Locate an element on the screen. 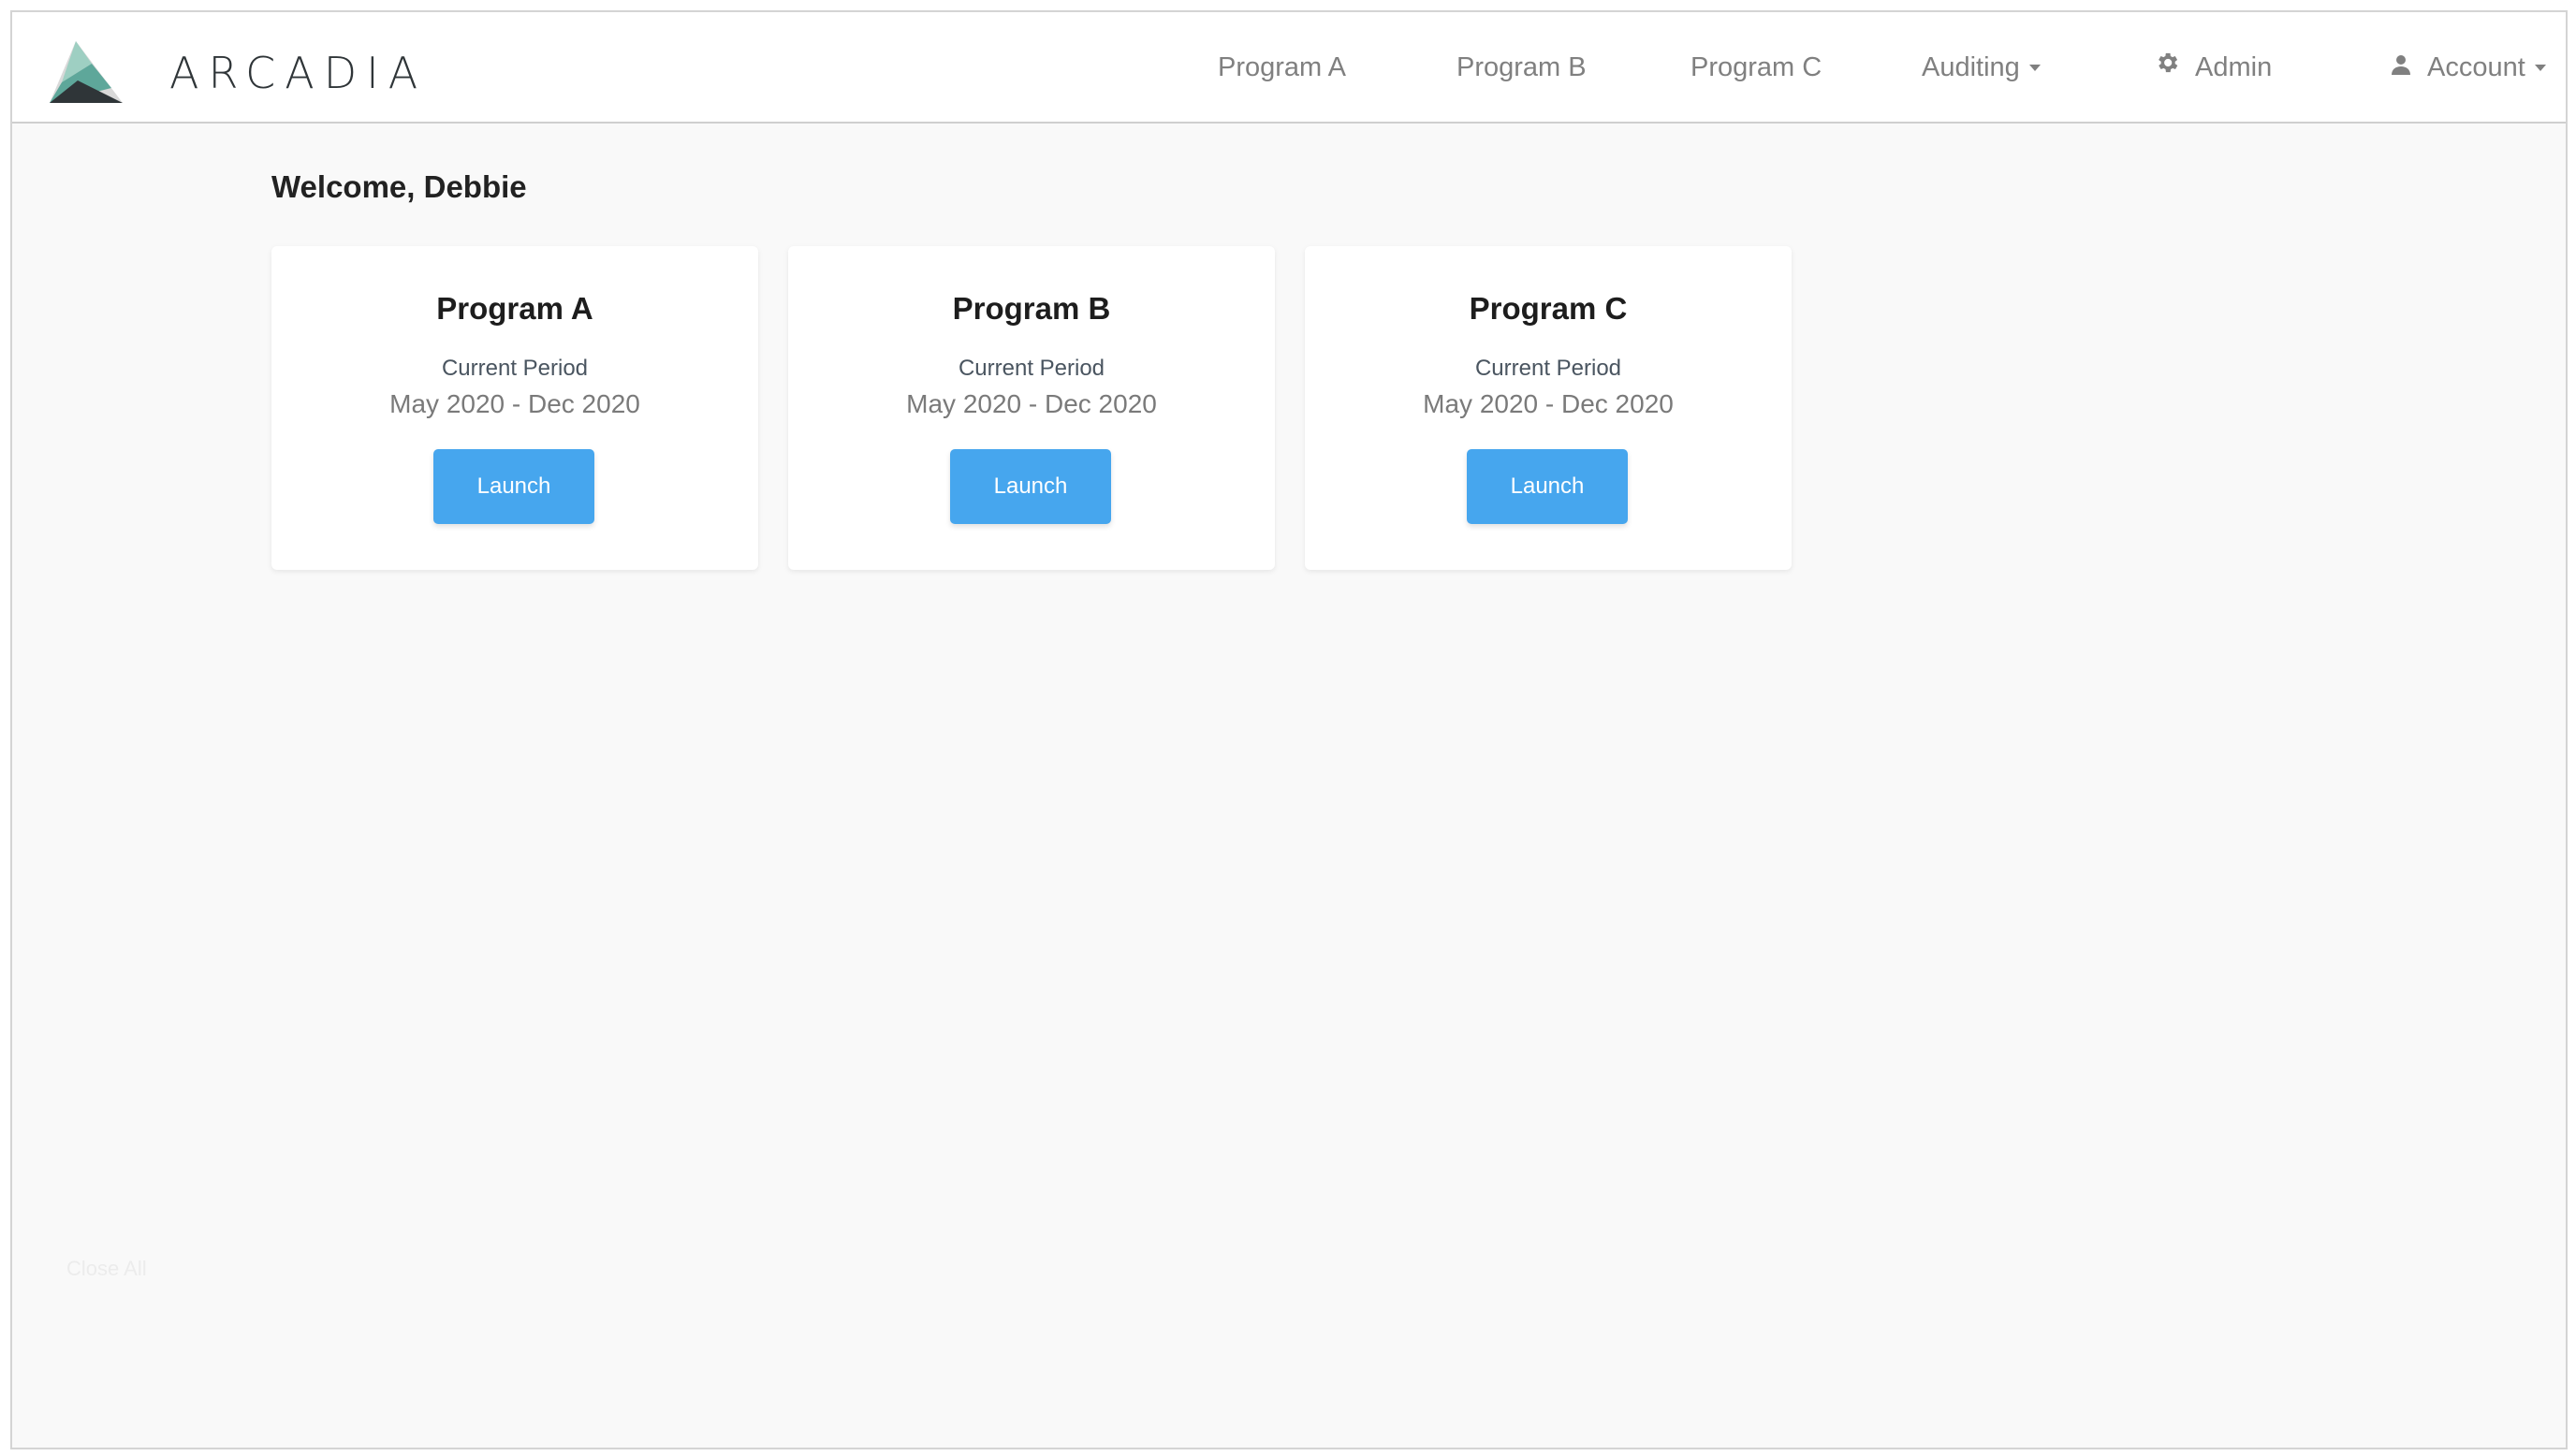 The width and height of the screenshot is (2576, 1456). user-icon is located at coordinates (2401, 67).